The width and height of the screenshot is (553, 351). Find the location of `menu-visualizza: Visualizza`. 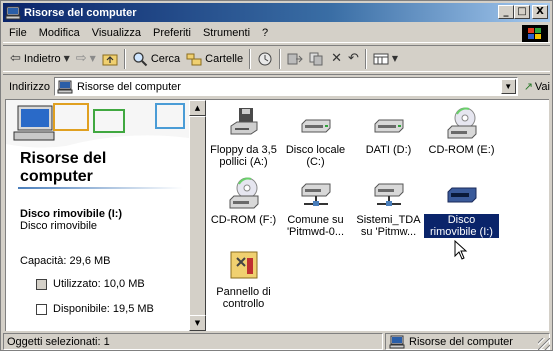

menu-visualizza: Visualizza is located at coordinates (116, 33).